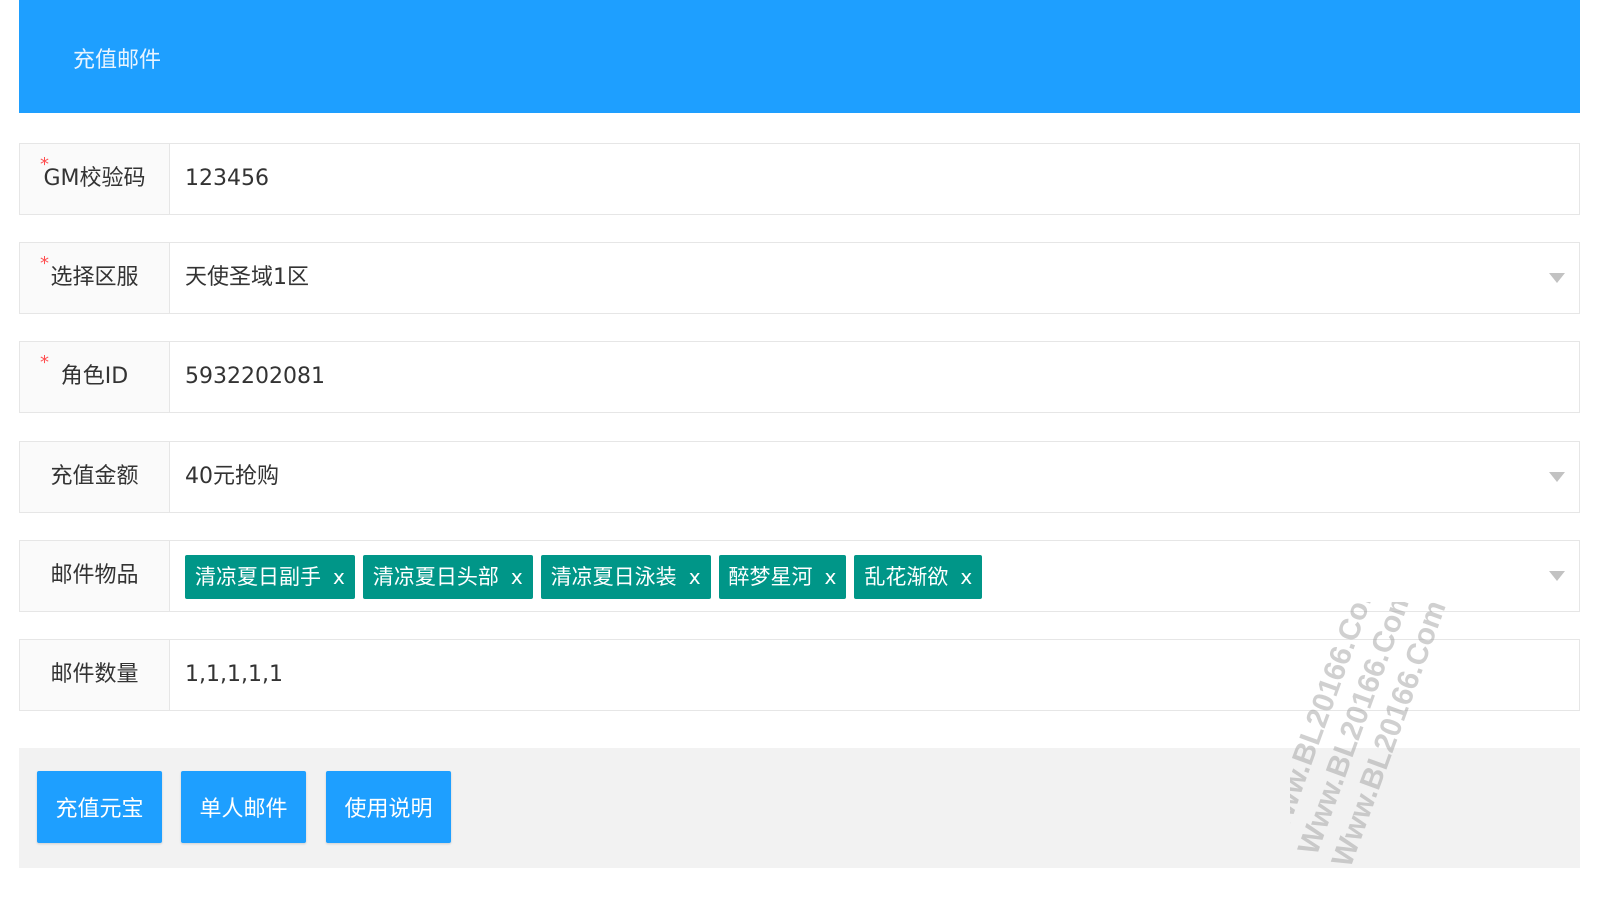 The width and height of the screenshot is (1600, 900). I want to click on action-toolbar: 充值元宝 单人邮件 使用说明, so click(799, 808).